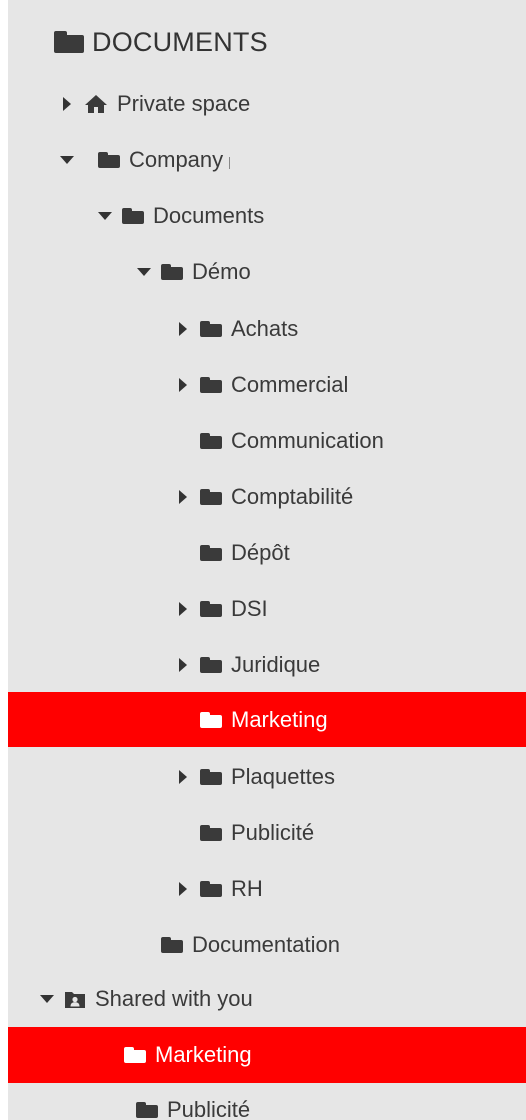 The image size is (526, 1120). Describe the element at coordinates (267, 1105) in the screenshot. I see `tree-item-shared-publicite: Publicité` at that location.